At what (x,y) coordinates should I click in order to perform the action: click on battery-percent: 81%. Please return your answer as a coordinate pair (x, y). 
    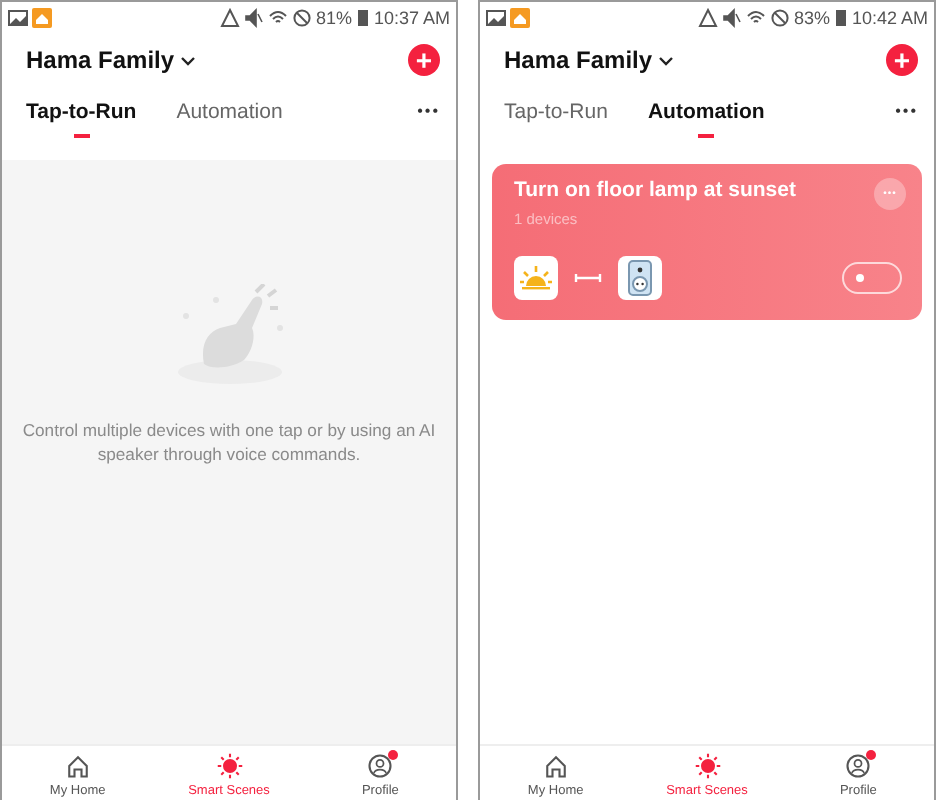
    Looking at the image, I should click on (333, 17).